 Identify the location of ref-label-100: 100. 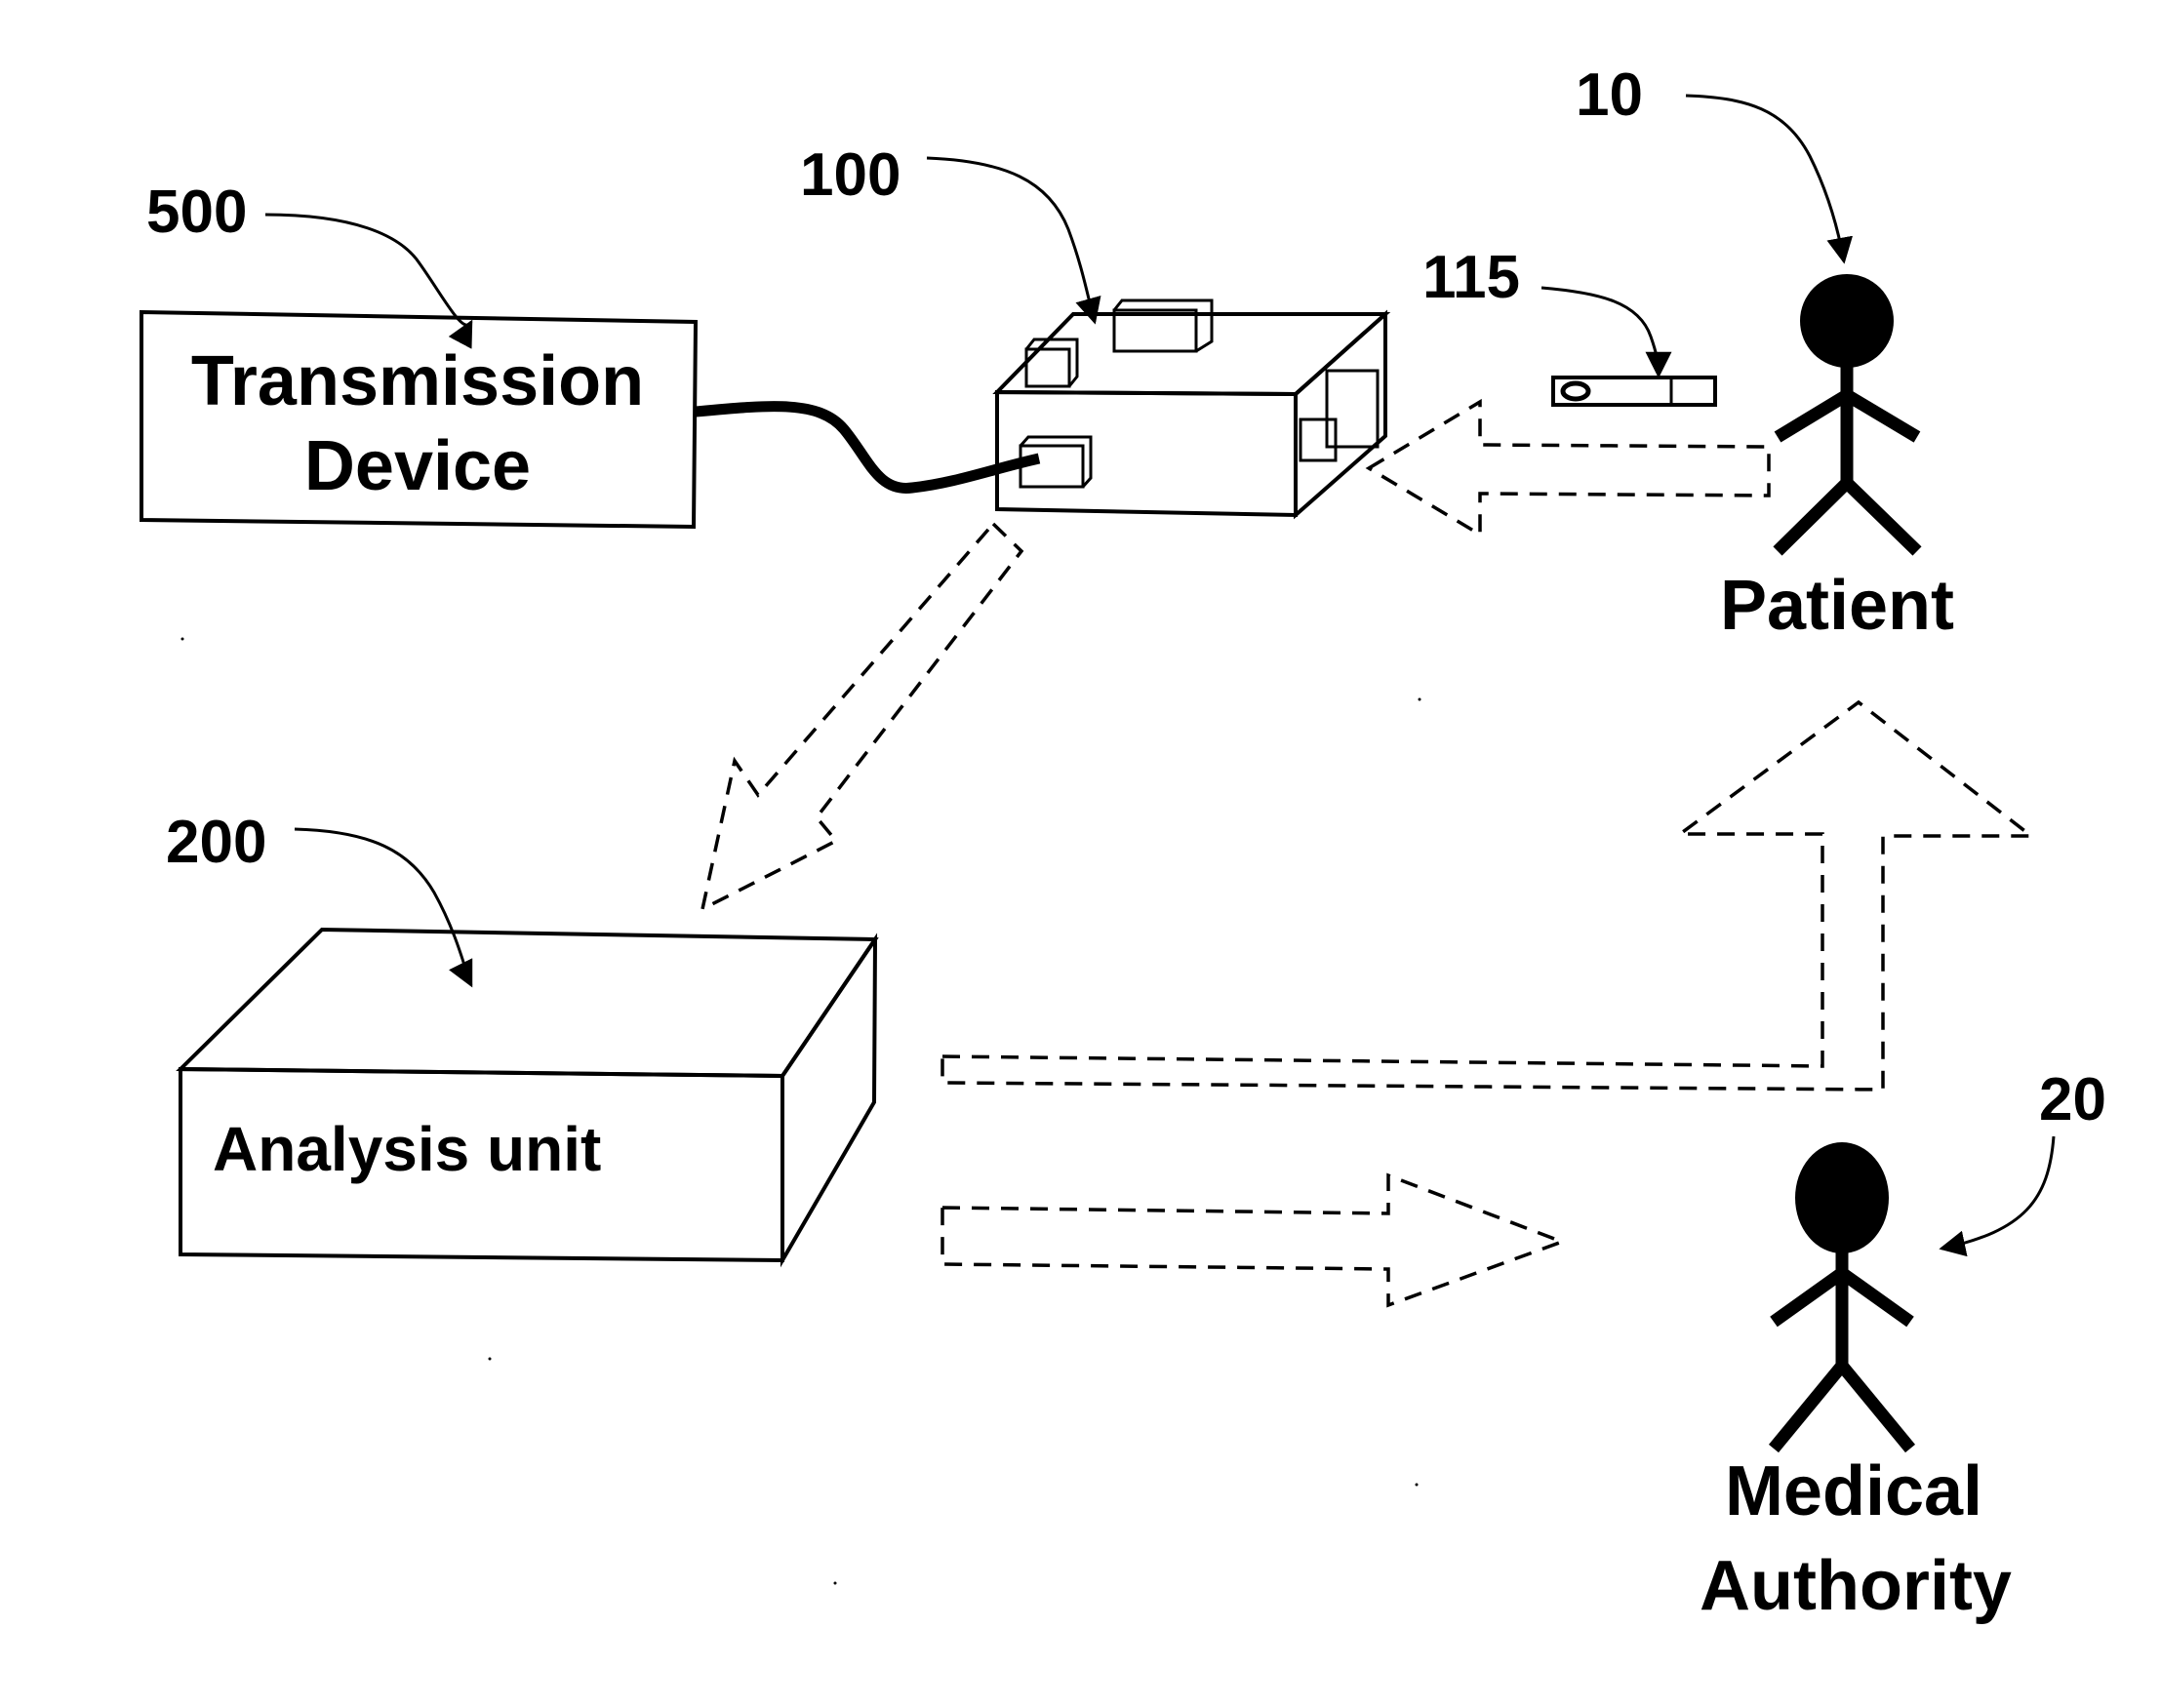
(850, 175).